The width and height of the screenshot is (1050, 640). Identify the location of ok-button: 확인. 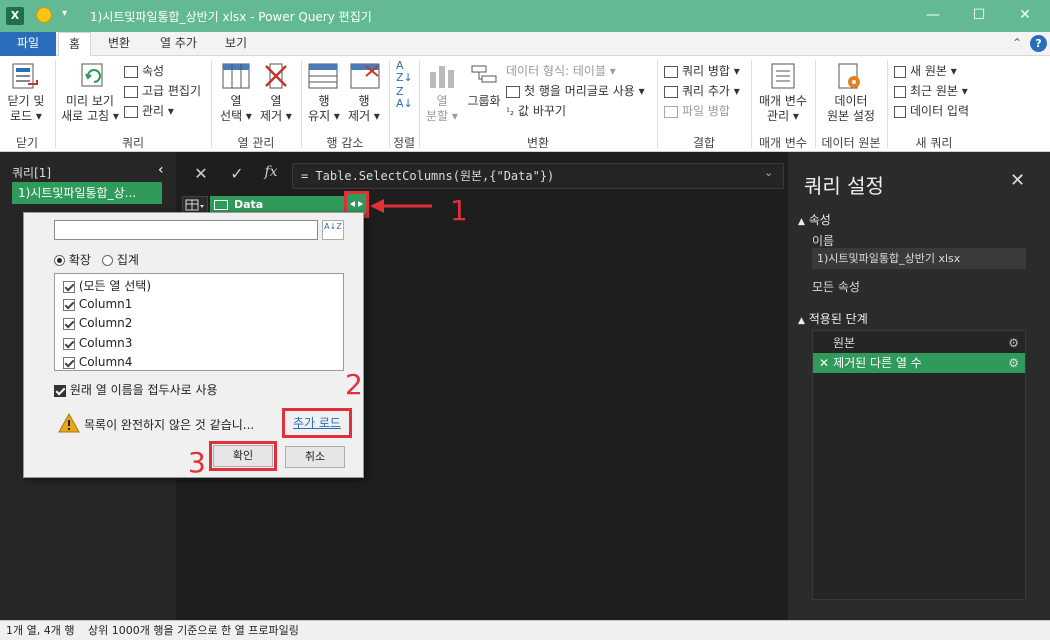
(243, 456).